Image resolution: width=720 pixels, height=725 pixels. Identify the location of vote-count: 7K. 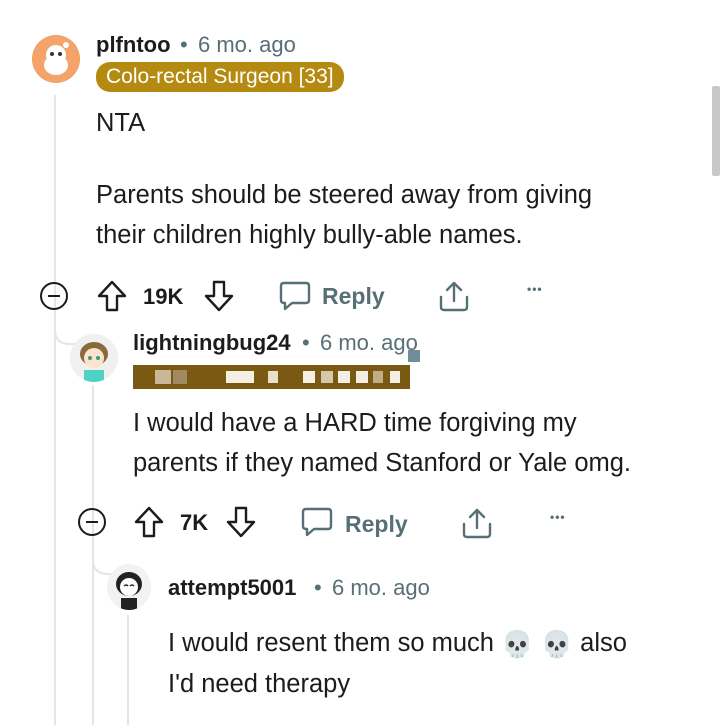
(194, 522).